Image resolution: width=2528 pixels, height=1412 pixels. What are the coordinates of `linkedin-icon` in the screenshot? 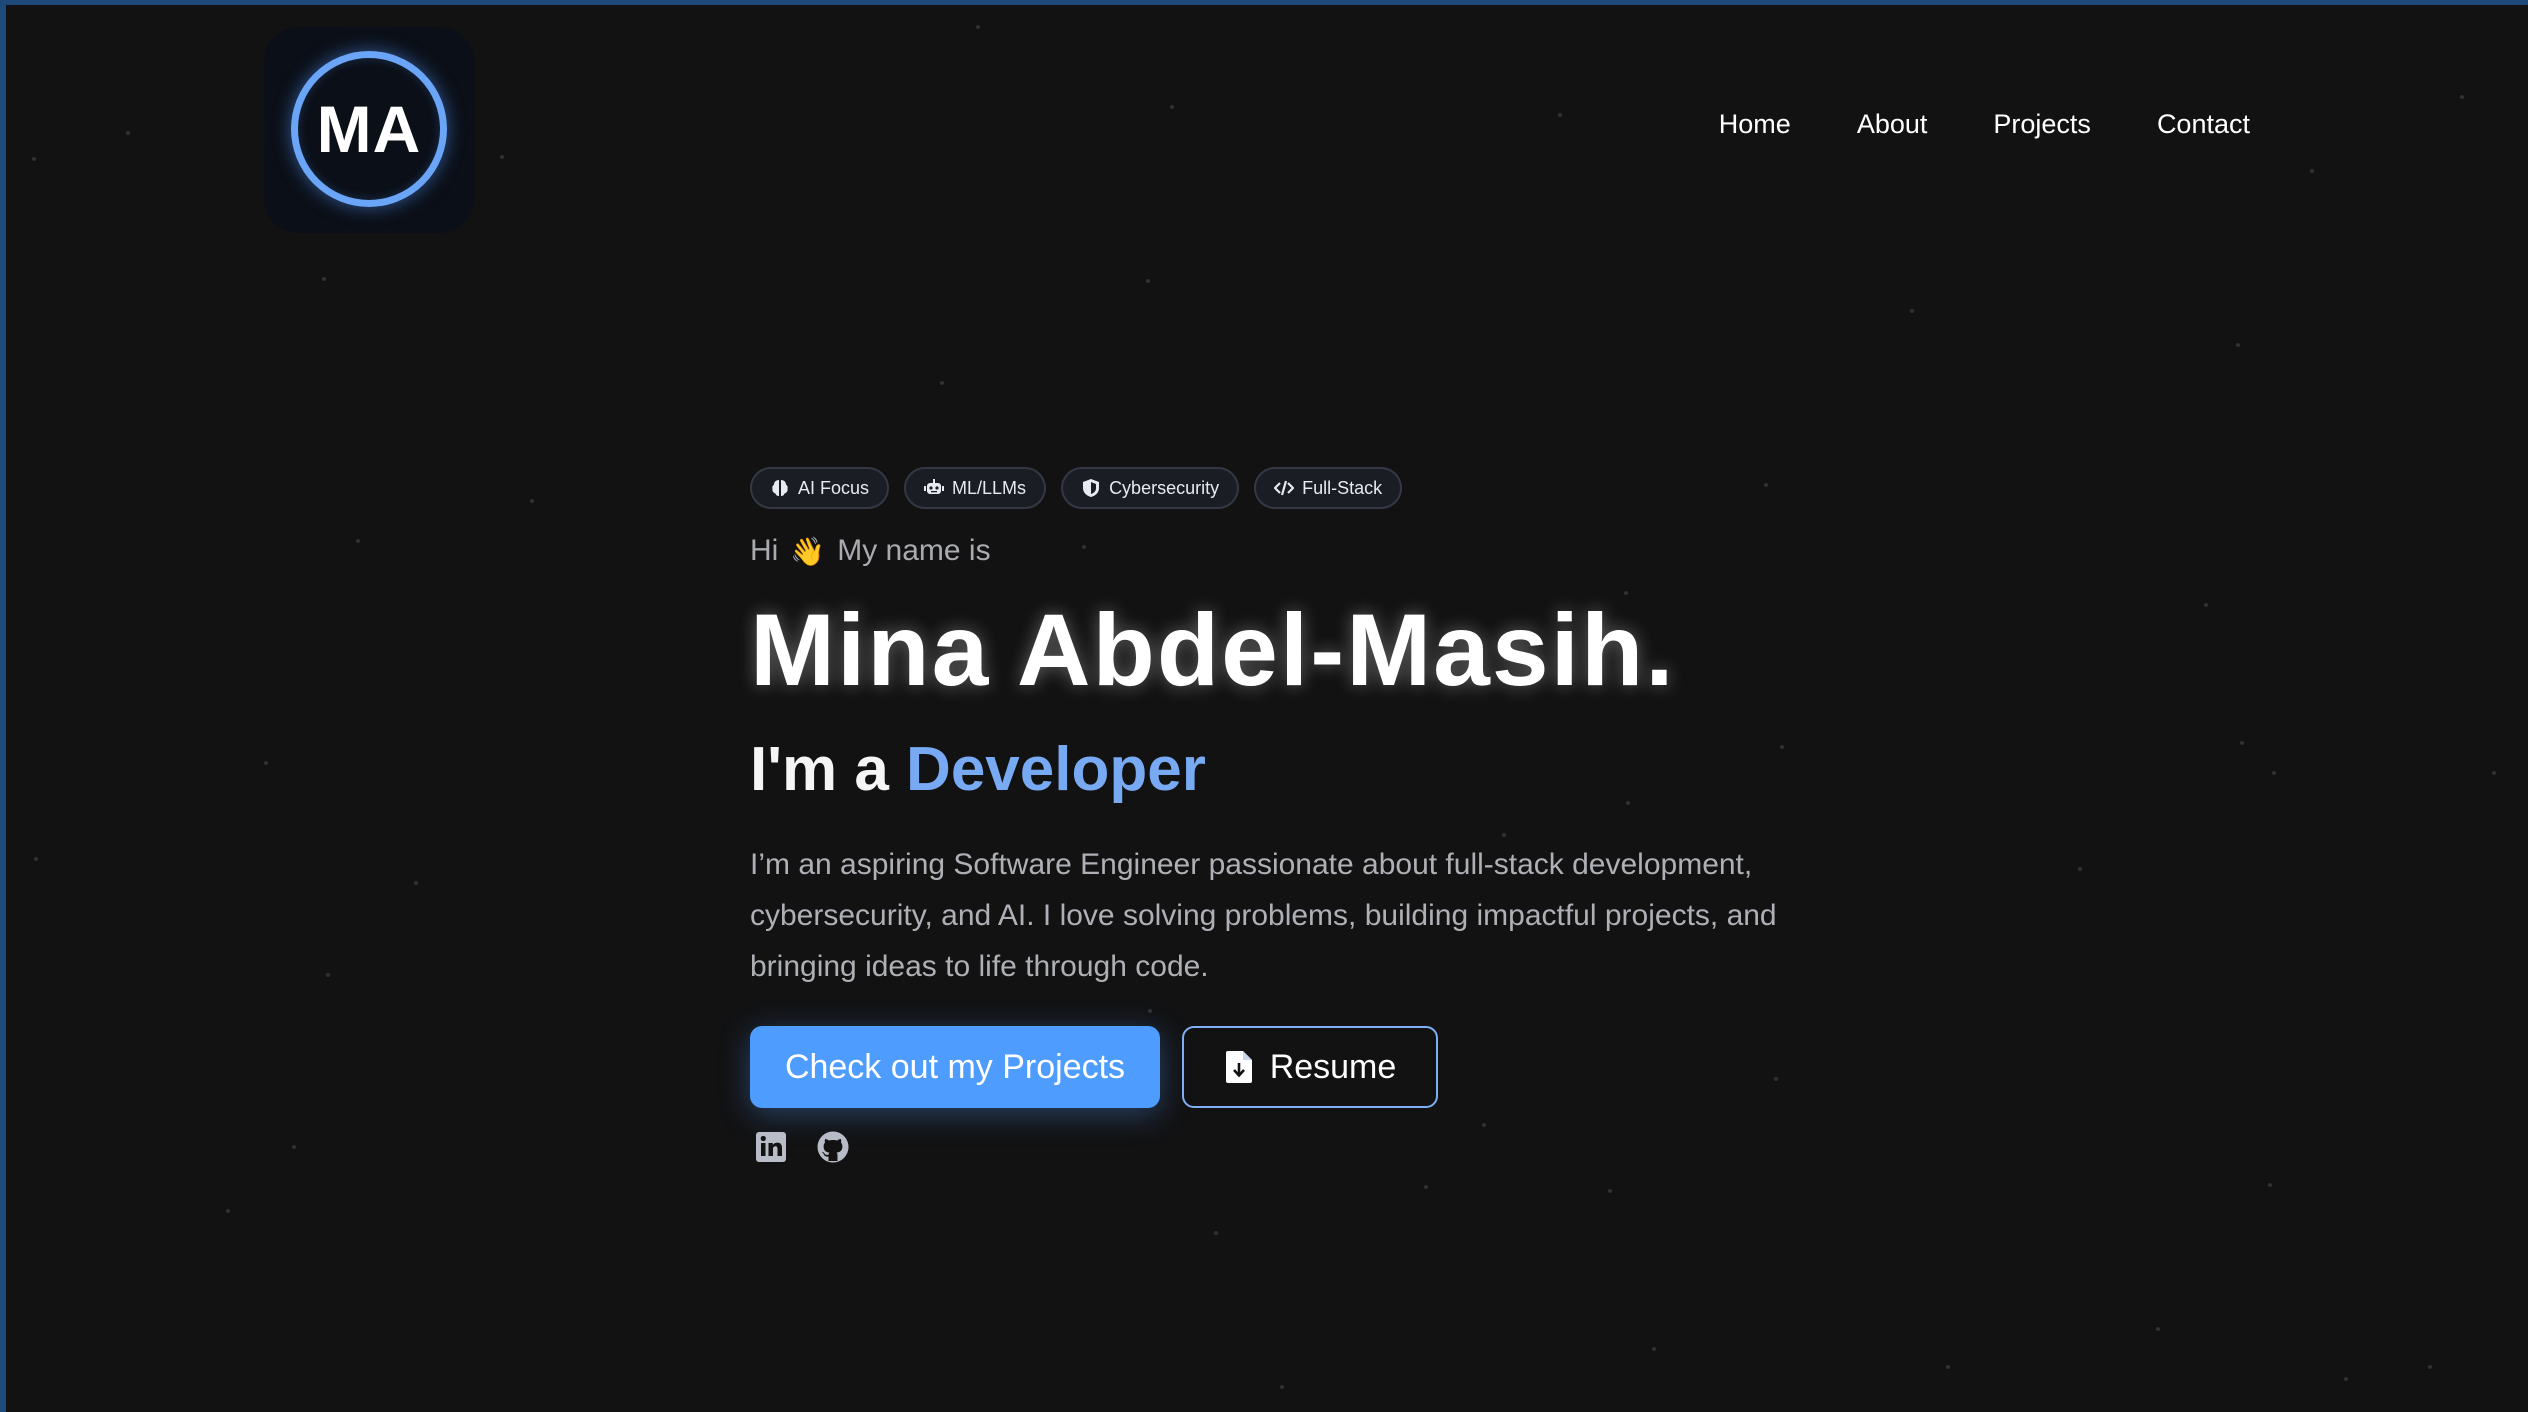 It's located at (771, 1147).